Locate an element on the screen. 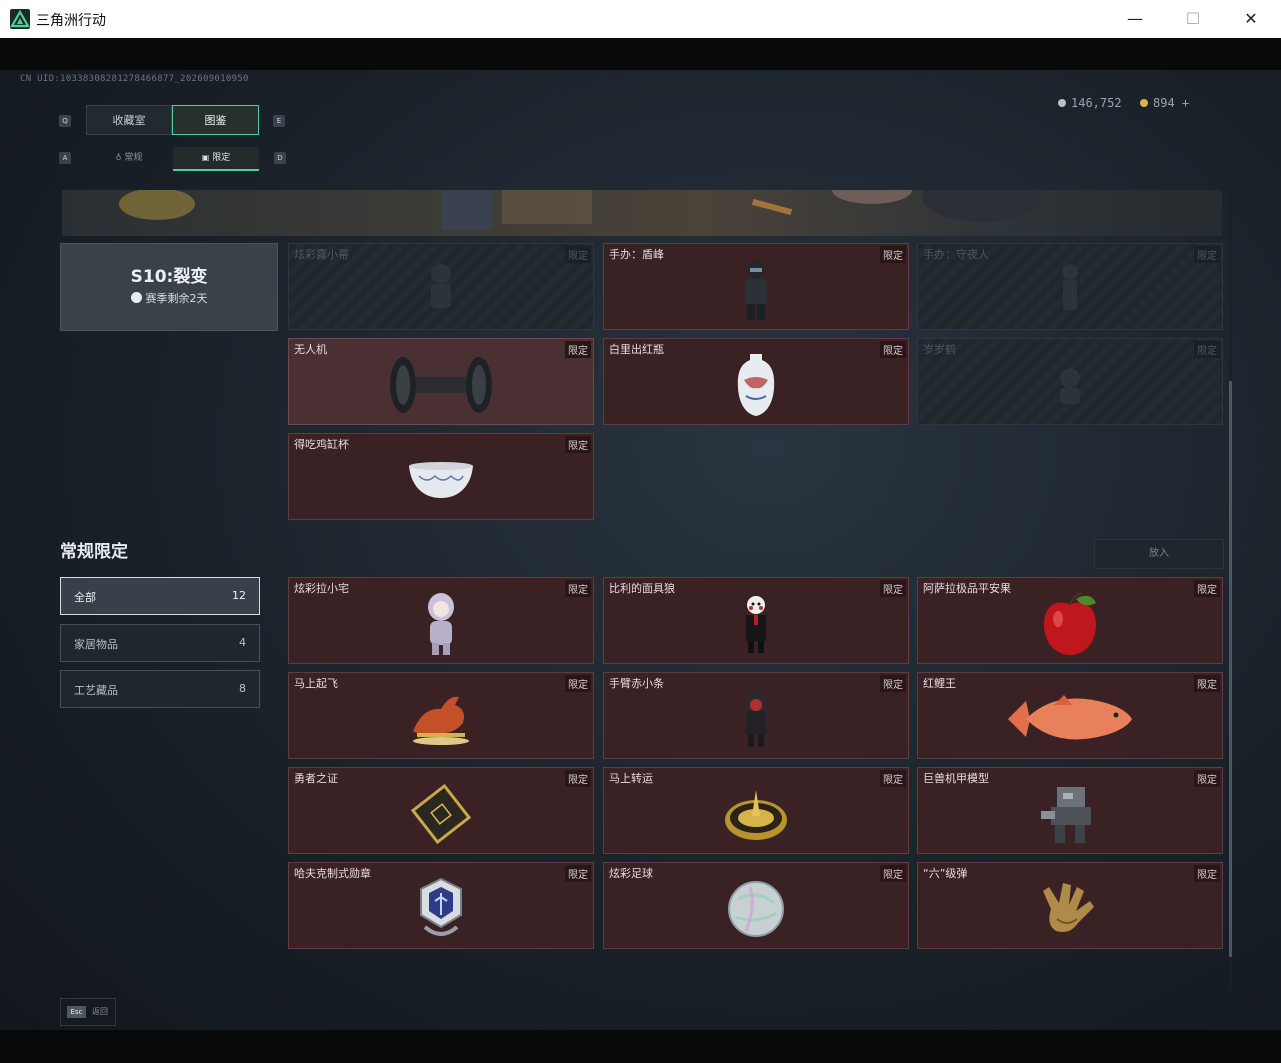  filter-label: 家居物品 is located at coordinates (96, 644).